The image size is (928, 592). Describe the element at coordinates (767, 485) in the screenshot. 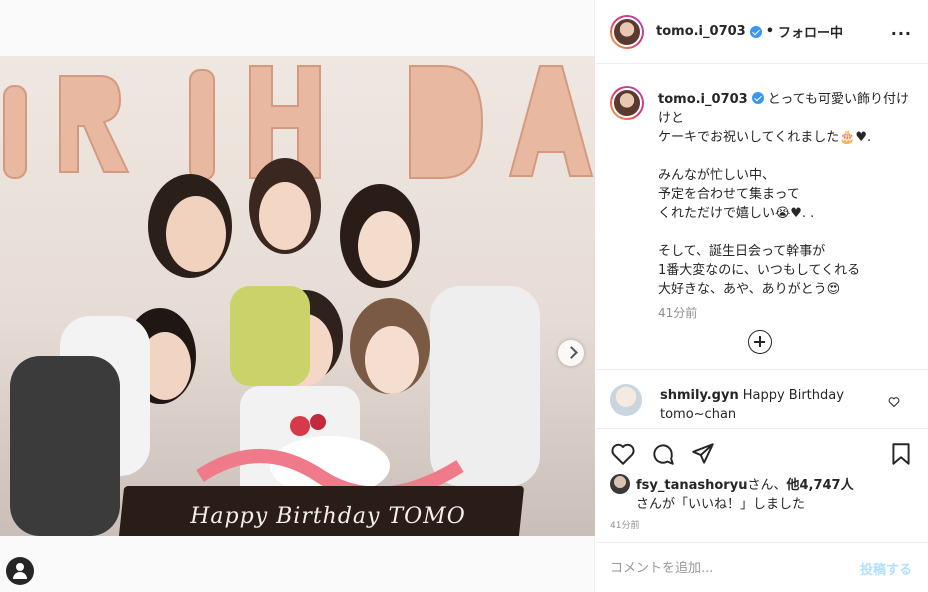

I see `likes-middle: さん、` at that location.